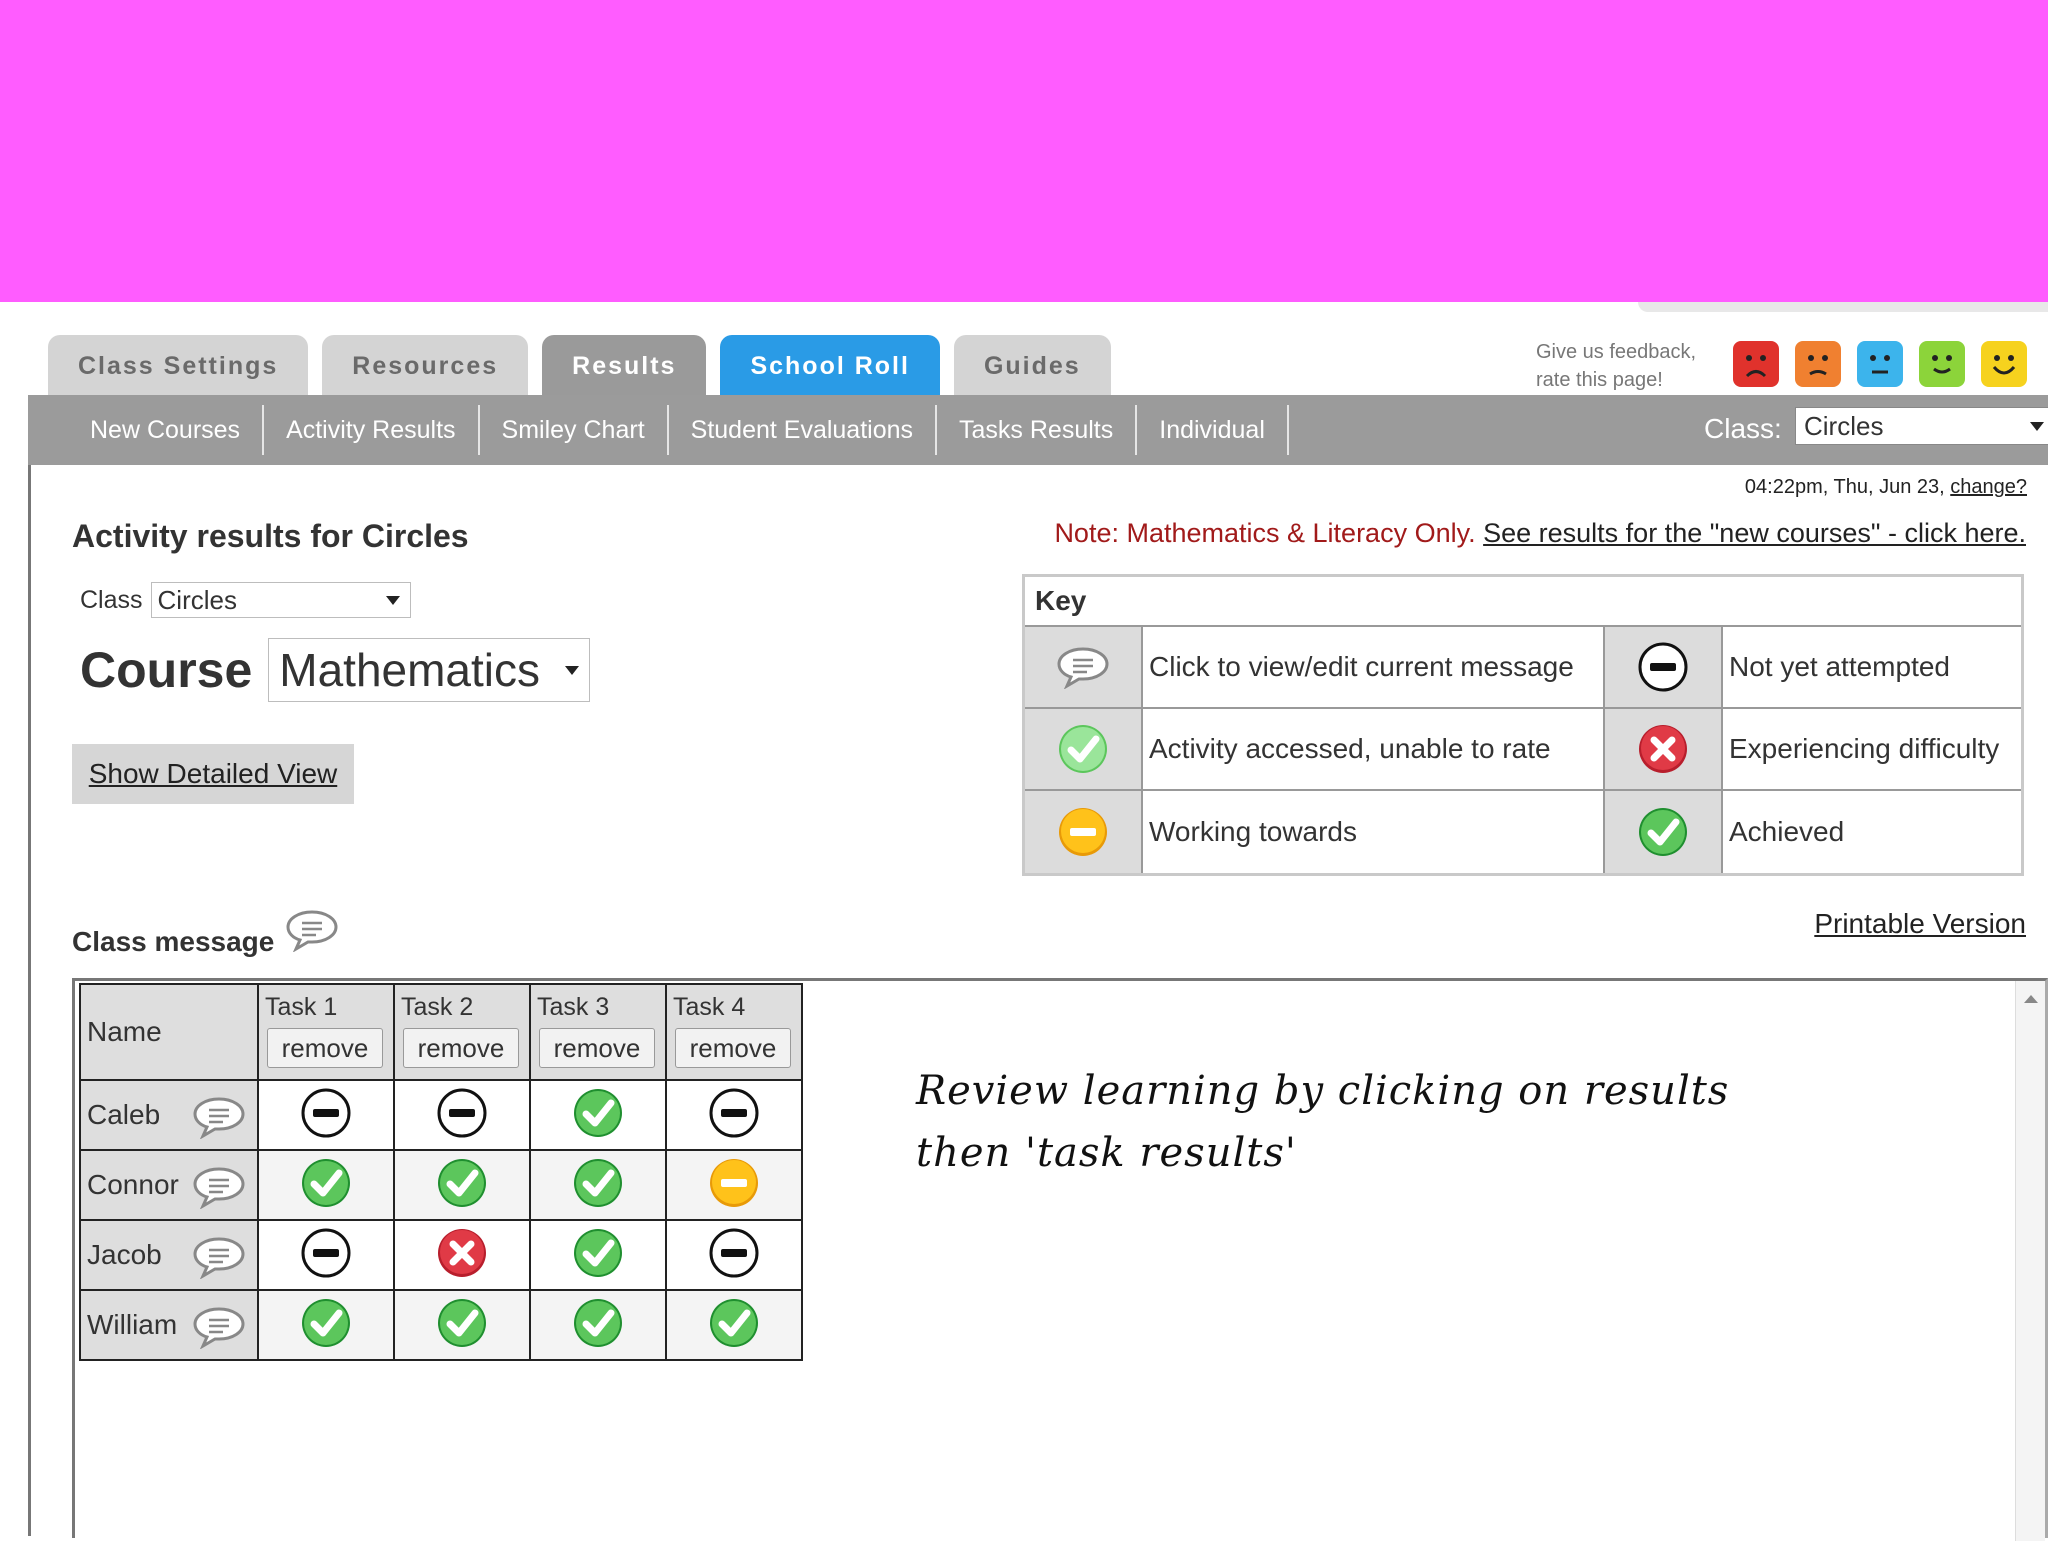 The width and height of the screenshot is (2048, 1541). I want to click on subnav-tasks-results: Tasks Results, so click(1037, 430).